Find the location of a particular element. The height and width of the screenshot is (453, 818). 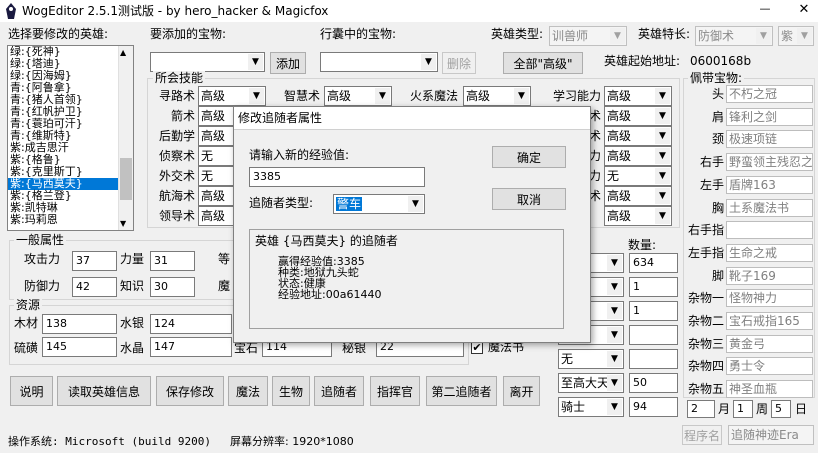

bottom-button-4: 生物 is located at coordinates (291, 391).